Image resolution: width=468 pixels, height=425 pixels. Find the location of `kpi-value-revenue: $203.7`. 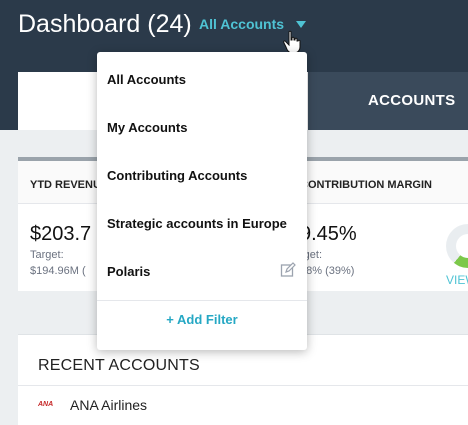

kpi-value-revenue: $203.7 is located at coordinates (61, 234).